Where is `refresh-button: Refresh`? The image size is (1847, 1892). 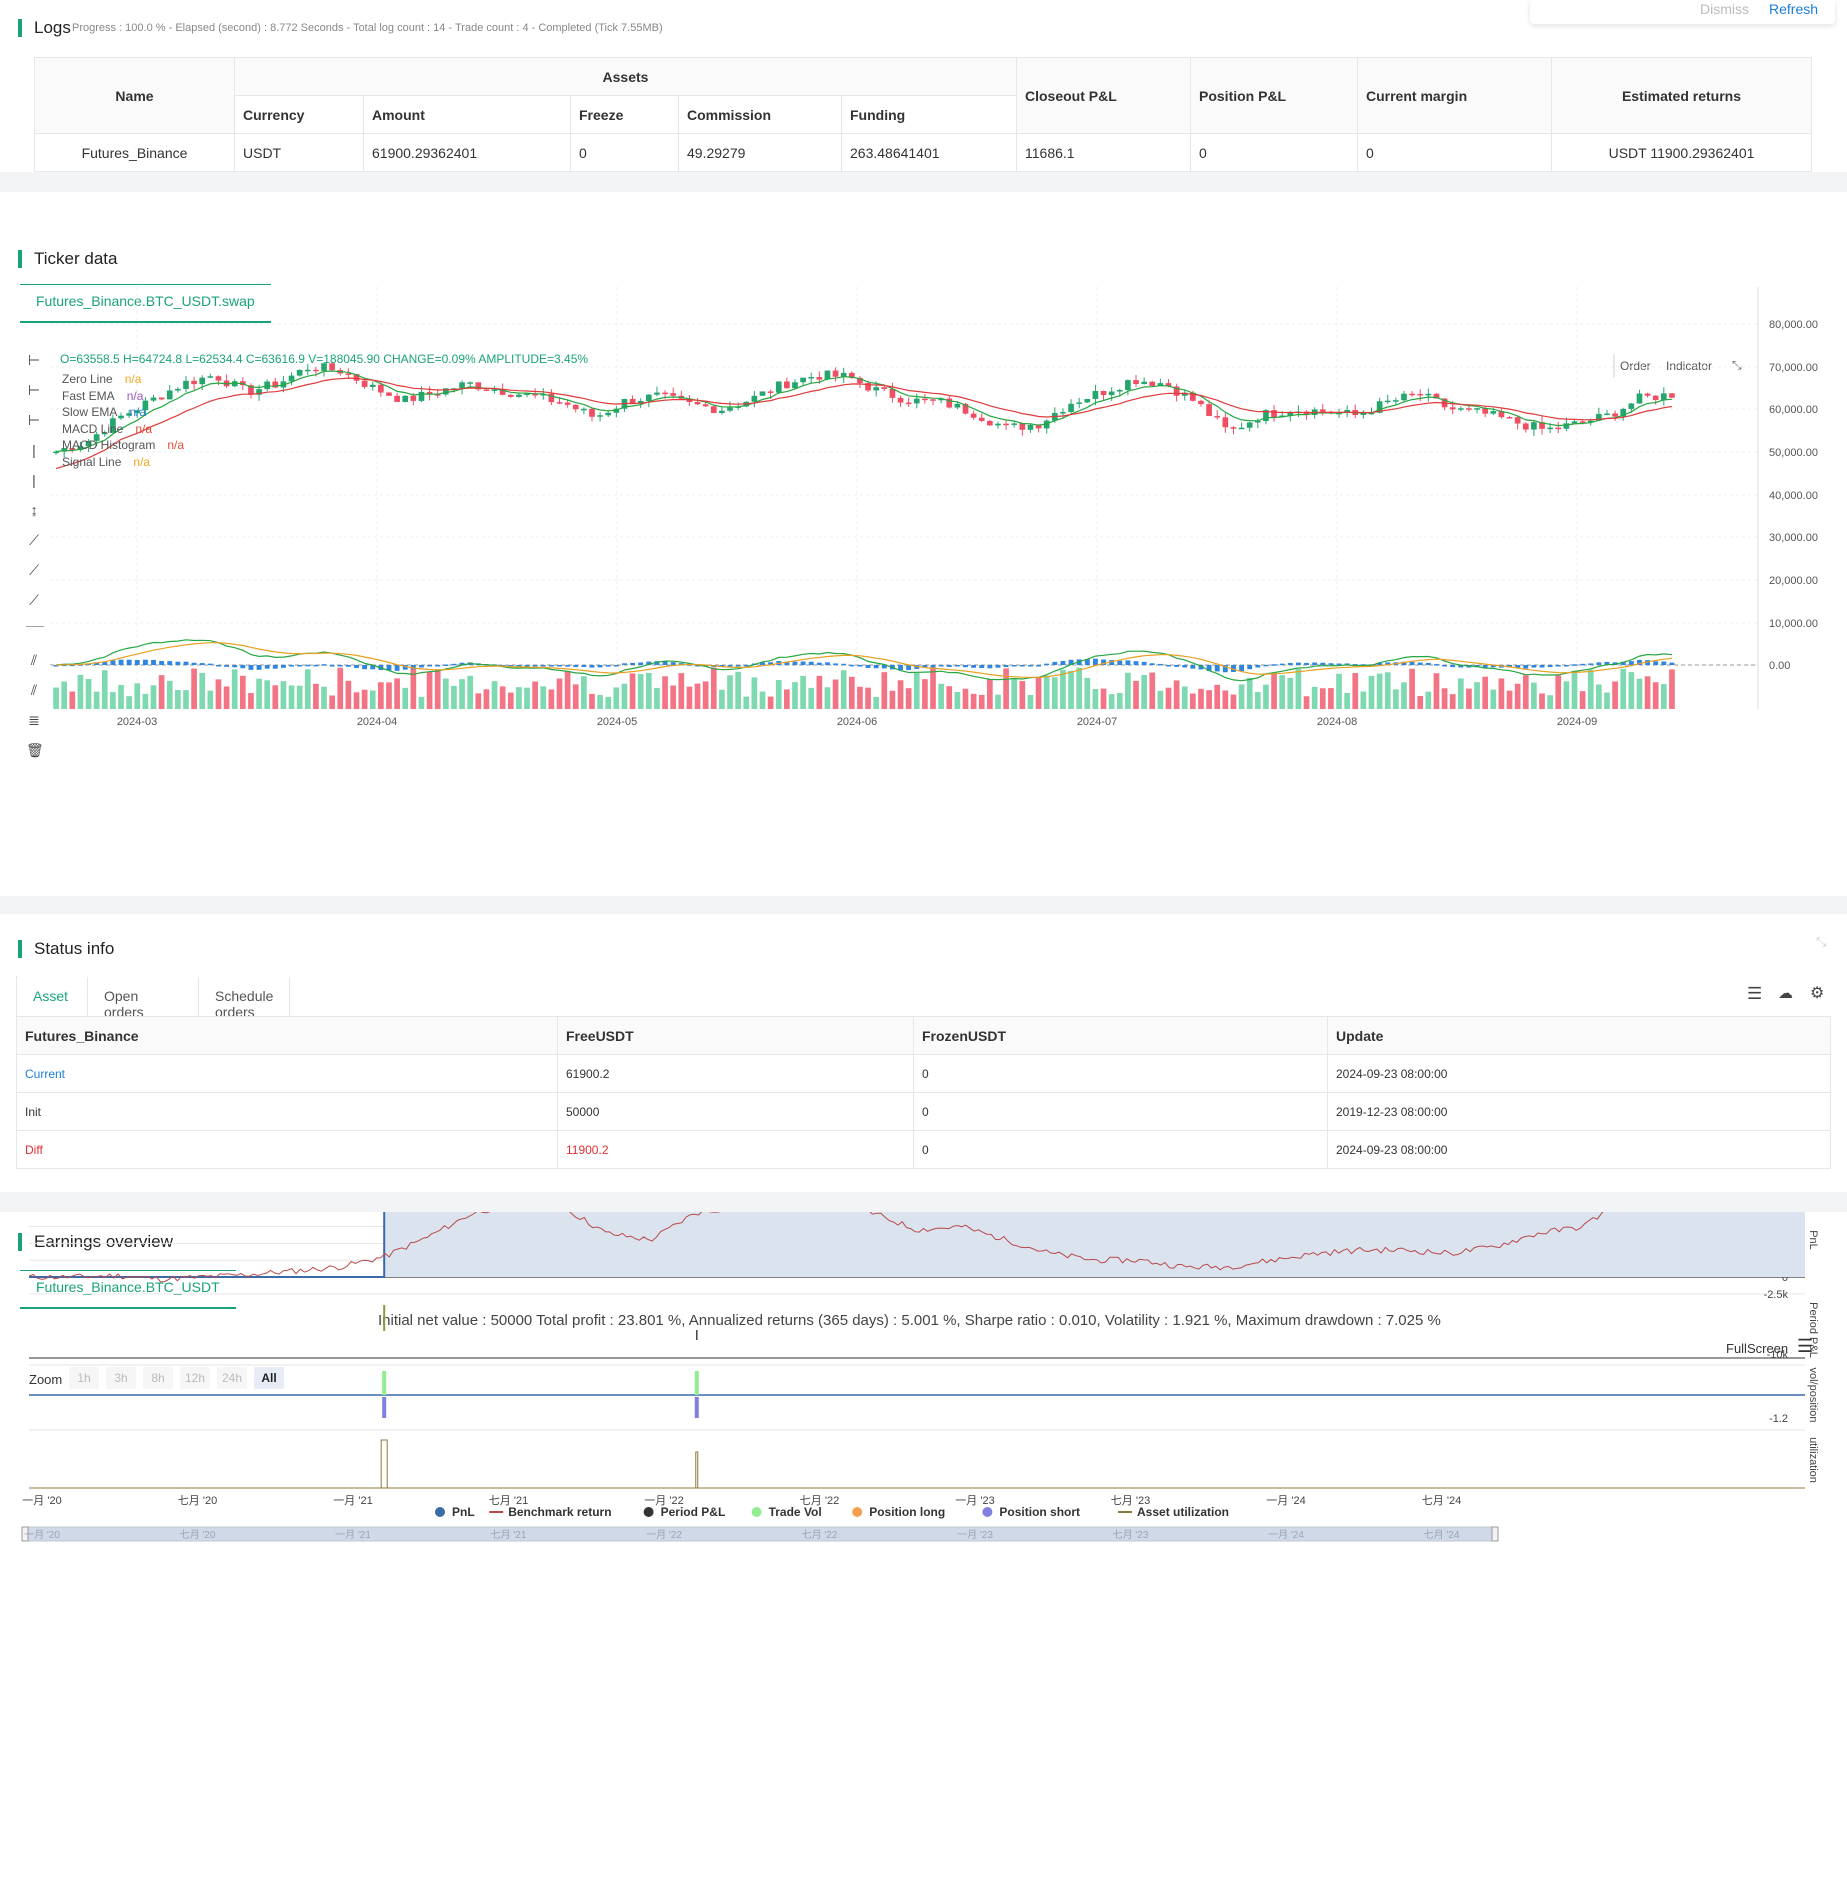 refresh-button: Refresh is located at coordinates (1793, 9).